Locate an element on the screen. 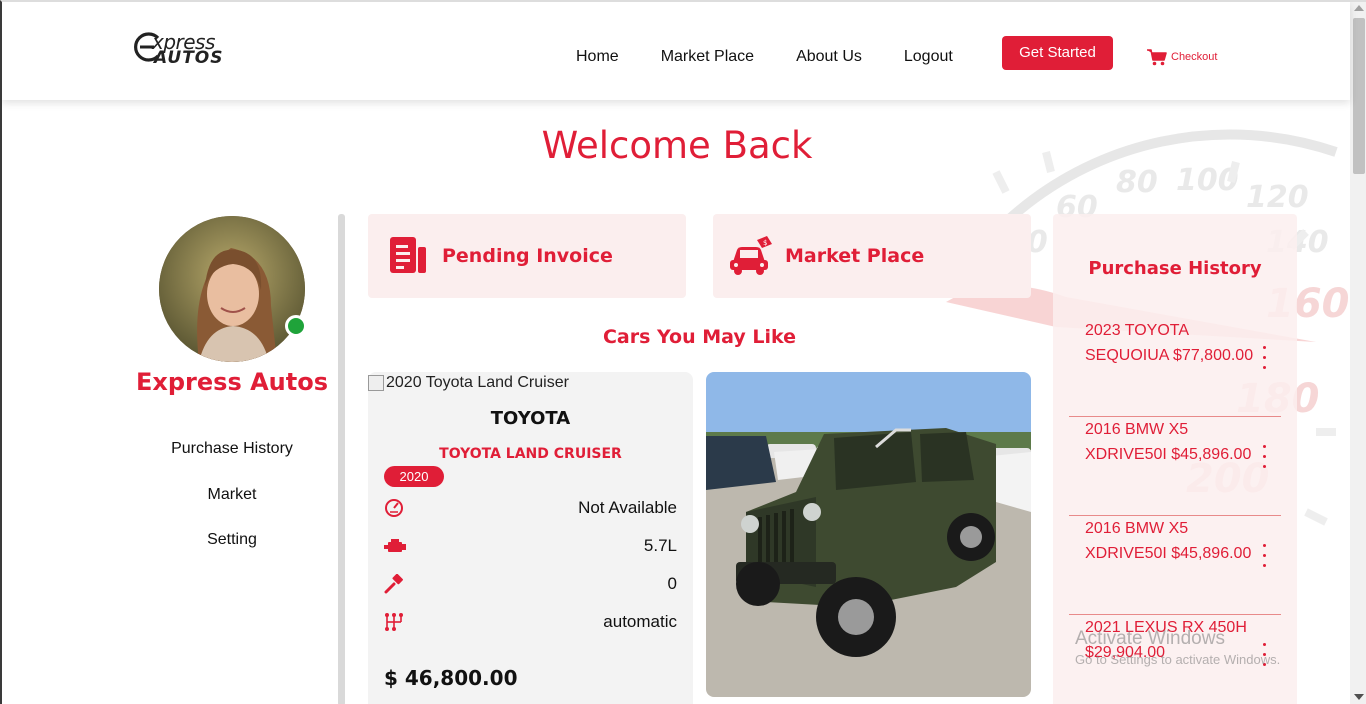  car-image-alt: 2020 Toyota Land Cruiser is located at coordinates (477, 382).